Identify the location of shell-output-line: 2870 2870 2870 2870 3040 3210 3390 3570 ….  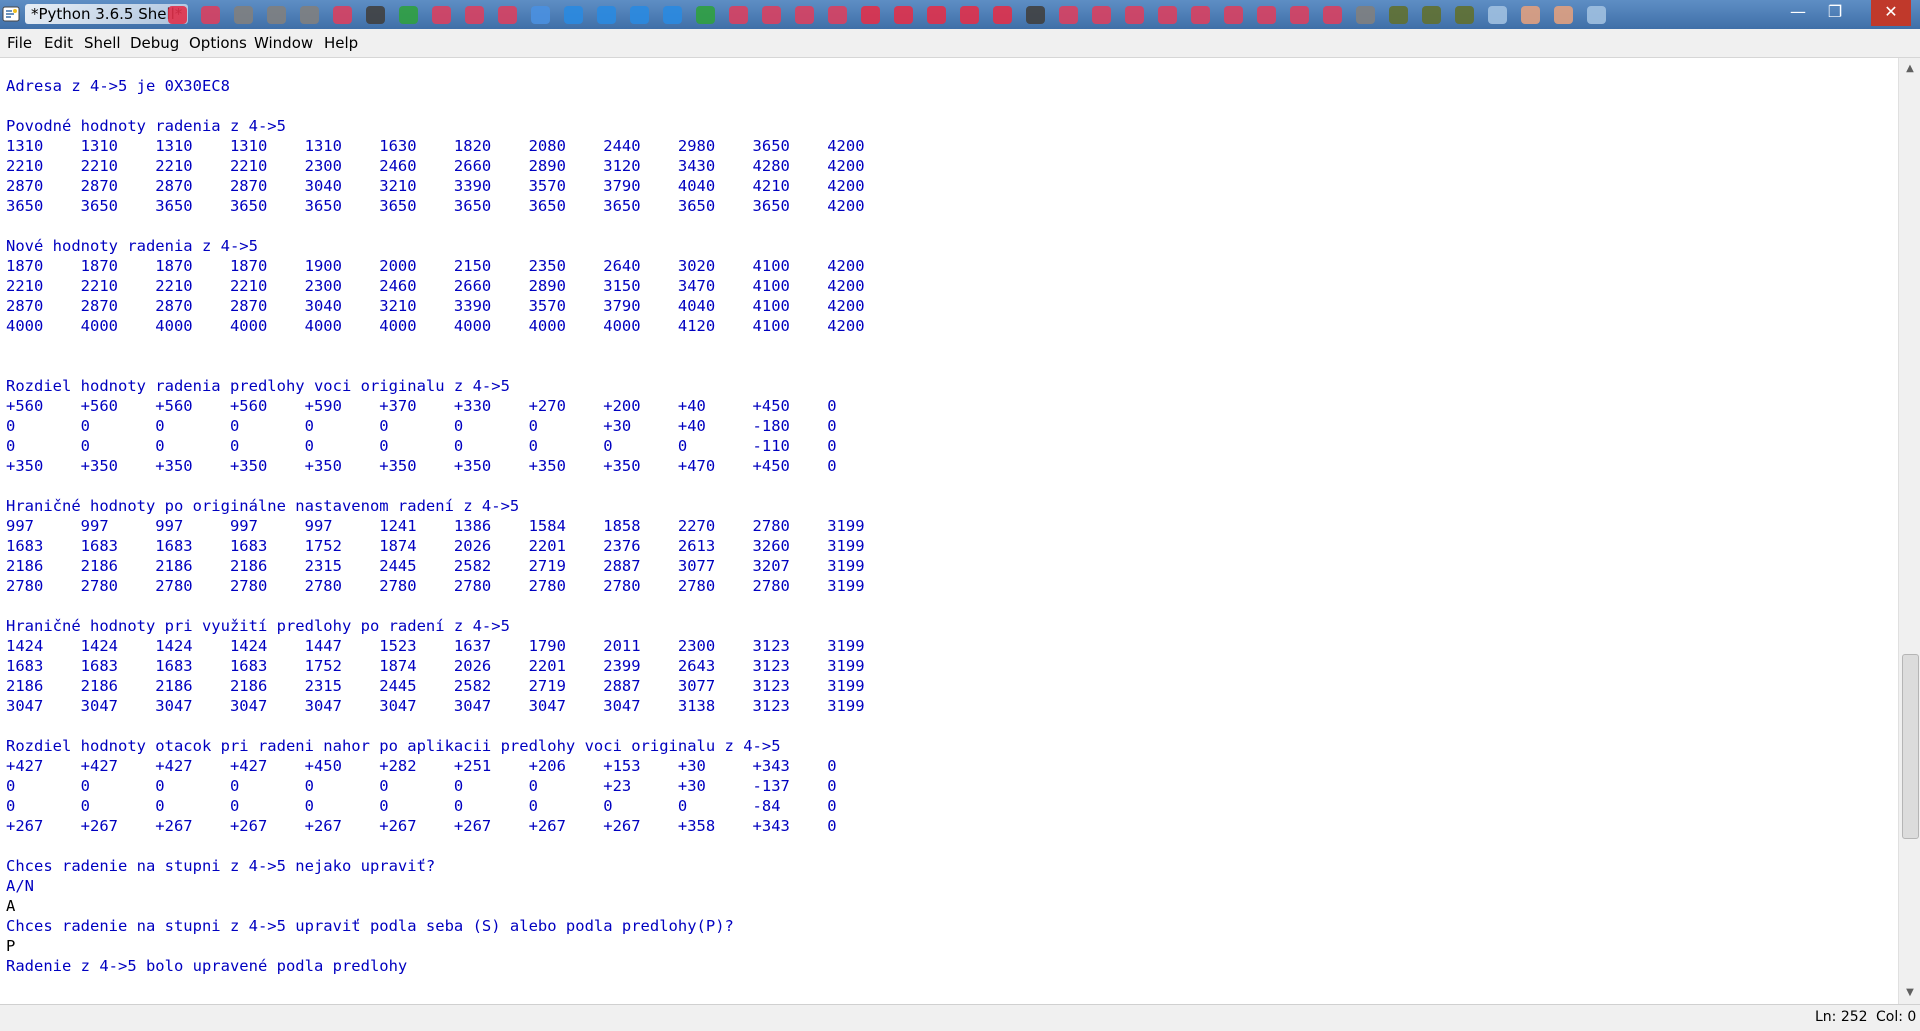
(435, 306).